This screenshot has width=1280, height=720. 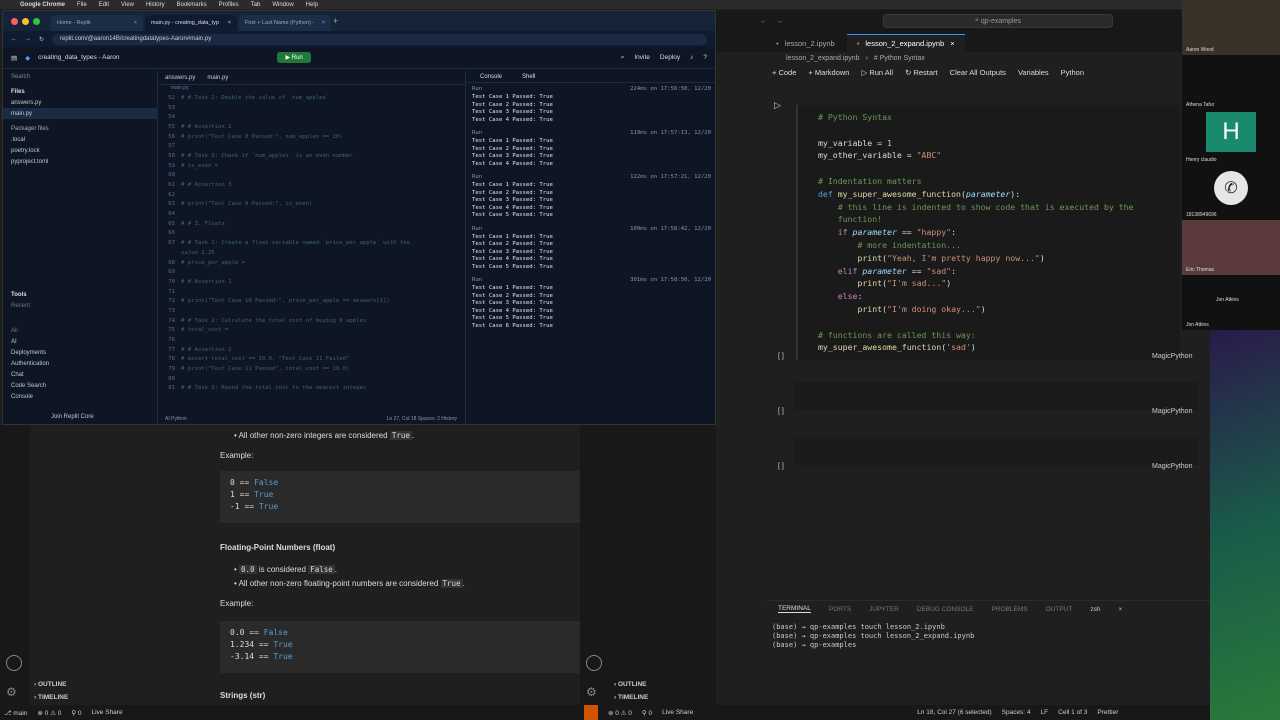 What do you see at coordinates (794, 609) in the screenshot?
I see `tab-terminal: TERMINAL` at bounding box center [794, 609].